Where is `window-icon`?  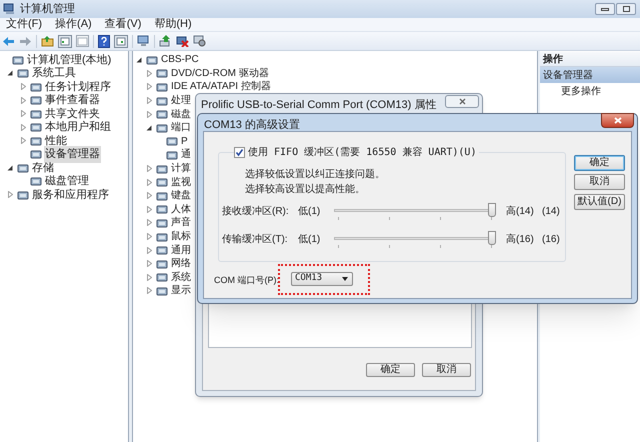 window-icon is located at coordinates (82, 41).